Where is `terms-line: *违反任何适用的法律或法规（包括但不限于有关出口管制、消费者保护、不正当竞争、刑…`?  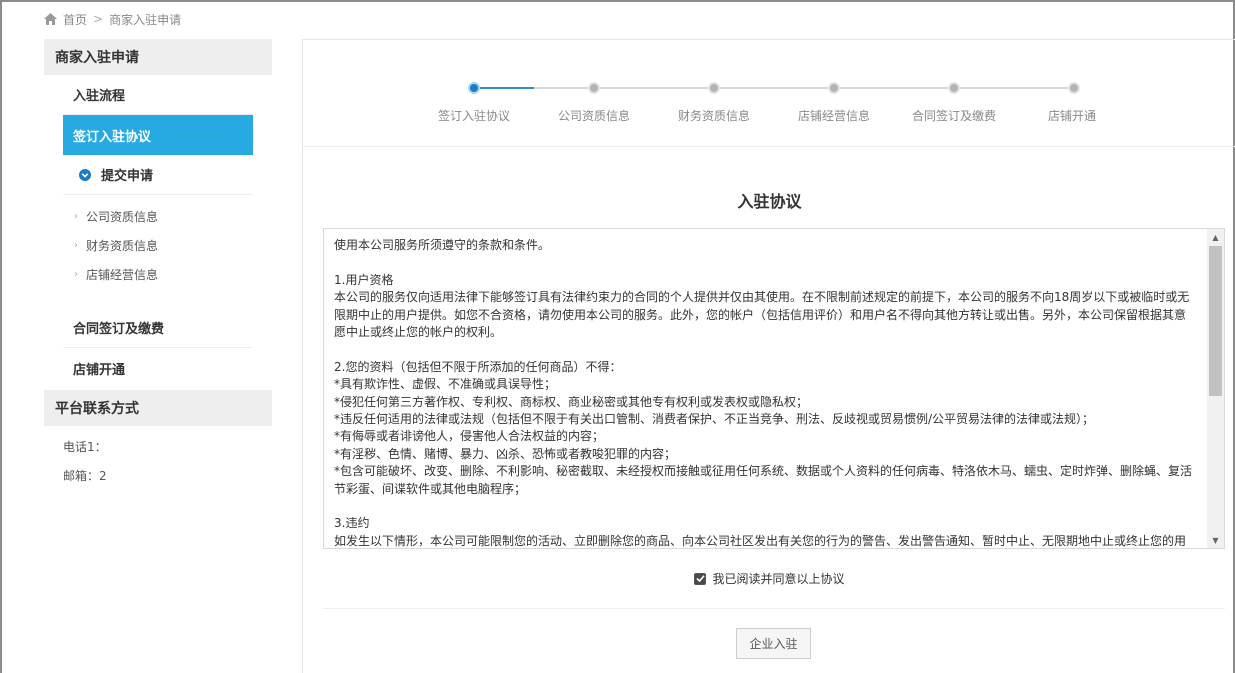
terms-line: *违反任何适用的法律或法规（包括但不限于有关出口管制、消费者保护、不正当竞争、刑… is located at coordinates (714, 419).